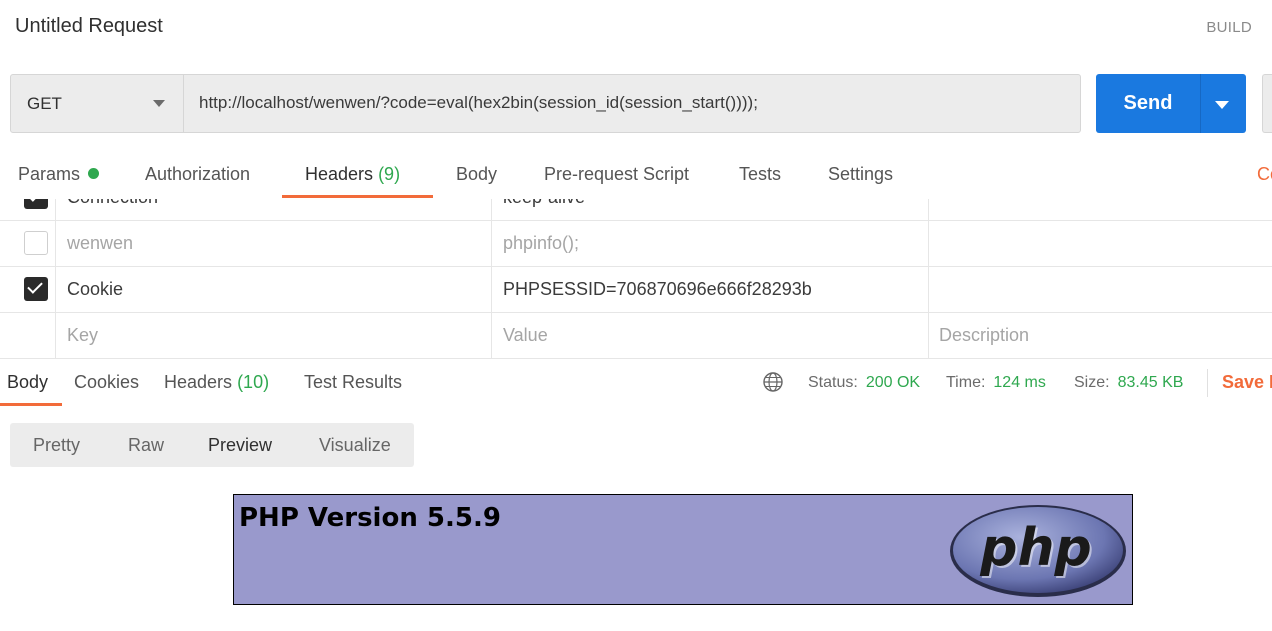 This screenshot has height=631, width=1272. What do you see at coordinates (339, 174) in the screenshot?
I see `tab-headers-label: Headers` at bounding box center [339, 174].